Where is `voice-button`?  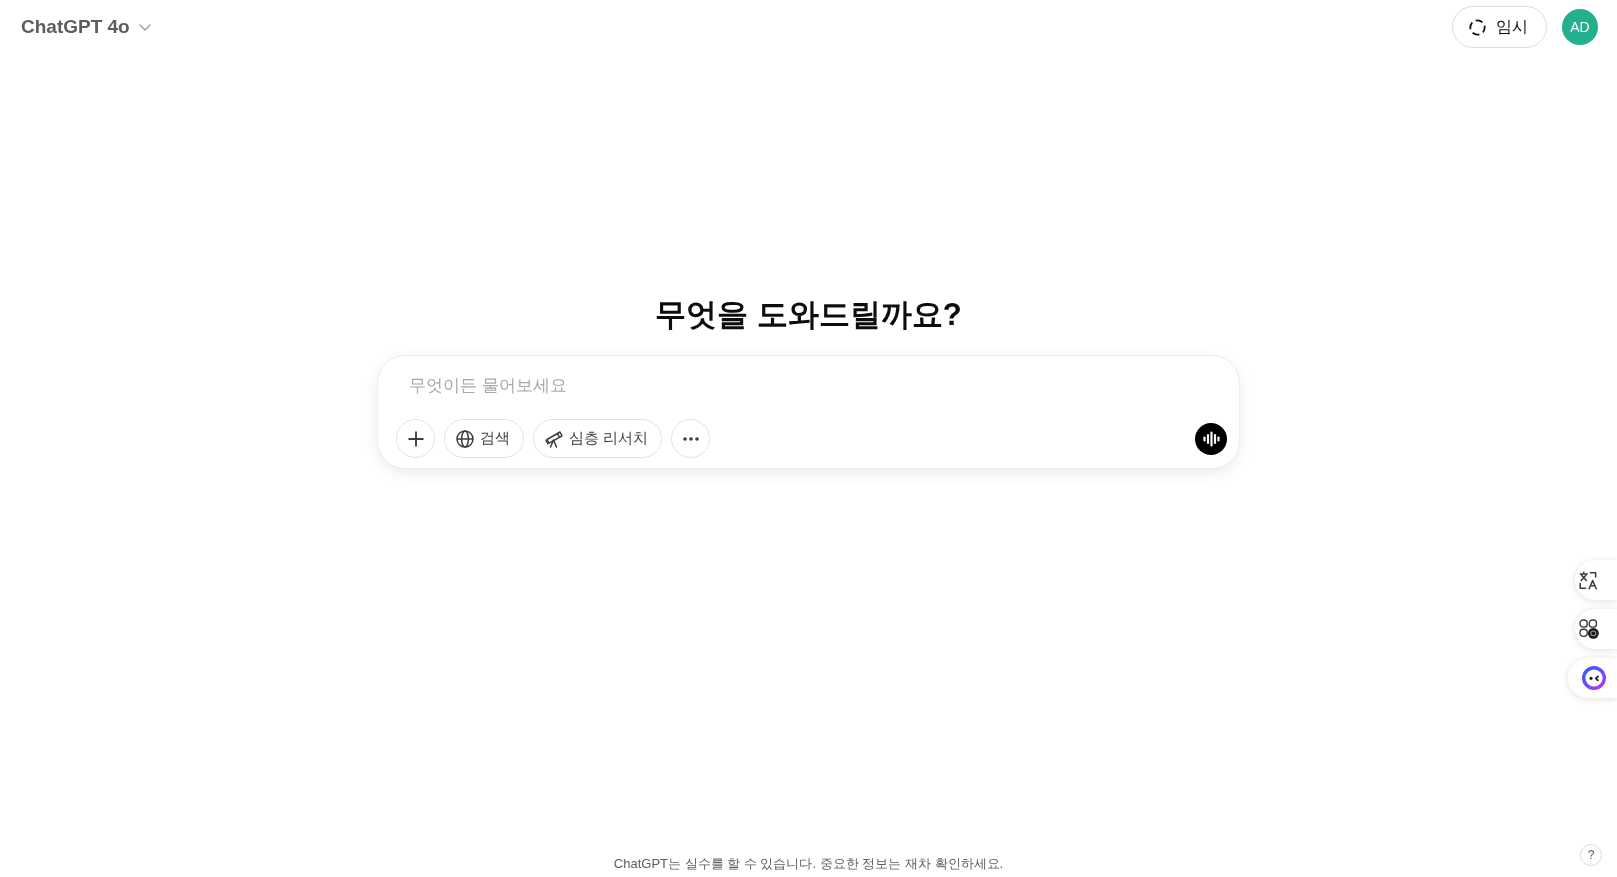
voice-button is located at coordinates (1211, 438).